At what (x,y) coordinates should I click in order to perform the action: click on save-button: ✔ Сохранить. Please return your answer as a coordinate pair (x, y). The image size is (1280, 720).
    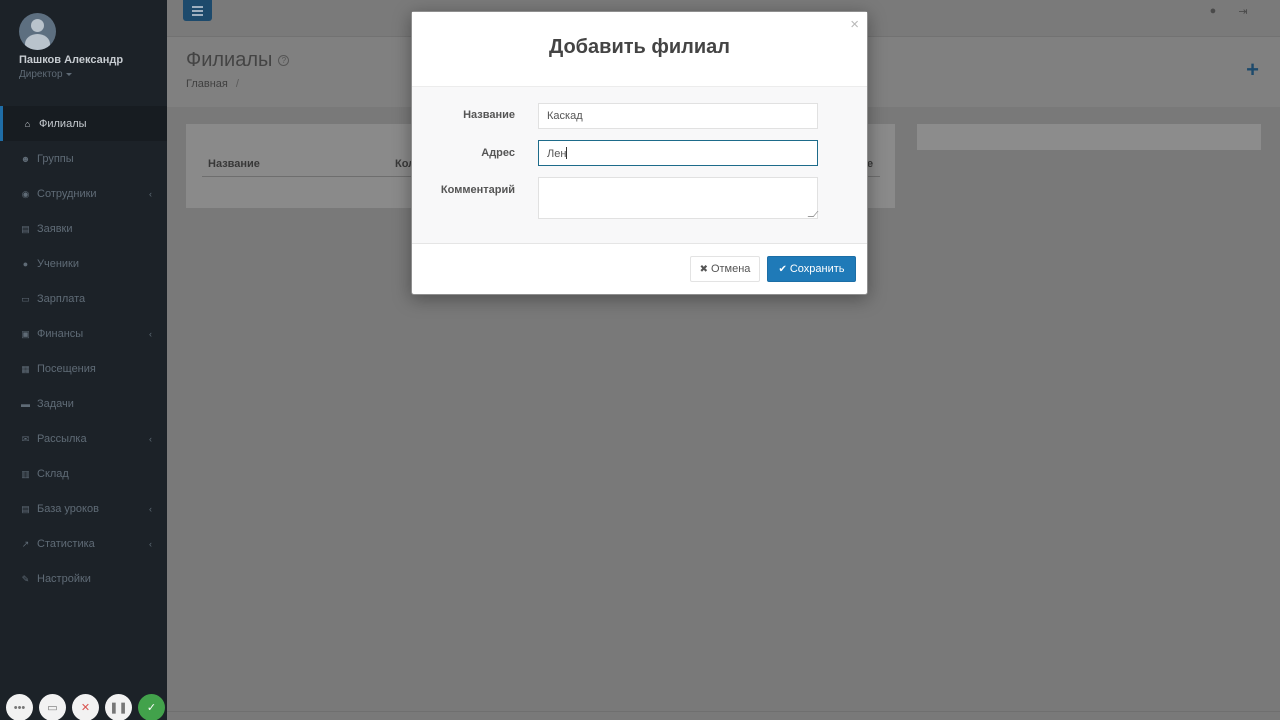
    Looking at the image, I should click on (811, 269).